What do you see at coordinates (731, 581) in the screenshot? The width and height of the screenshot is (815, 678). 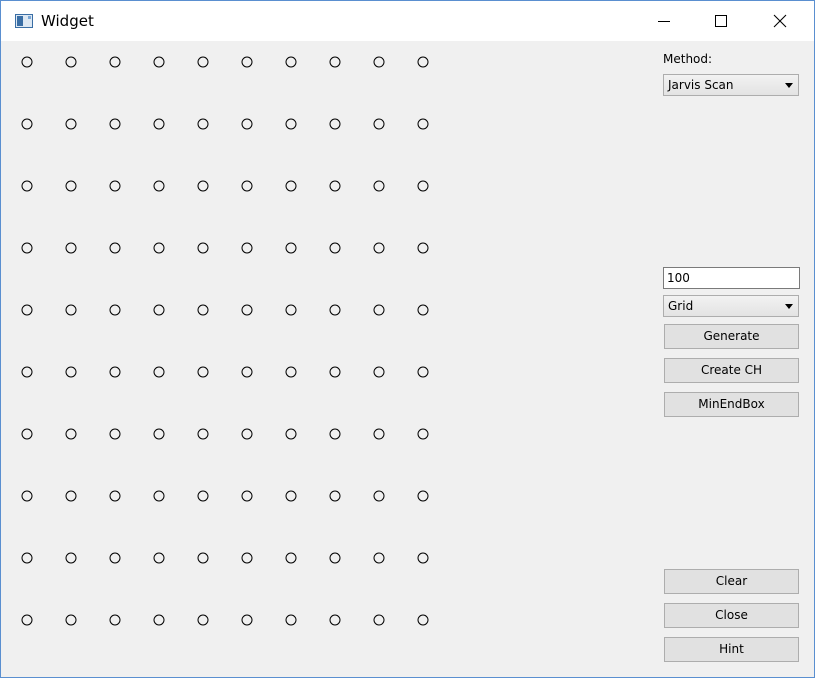 I see `clear-button: Clear` at bounding box center [731, 581].